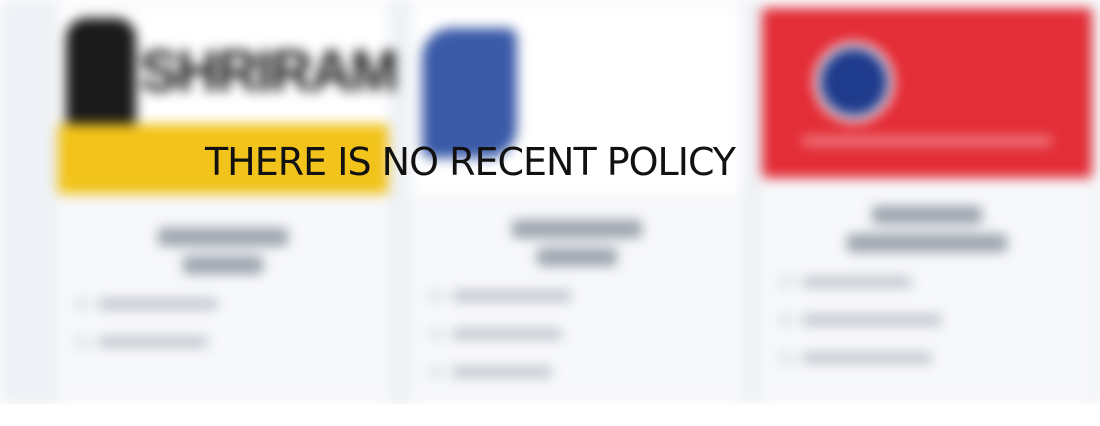  What do you see at coordinates (854, 82) in the screenshot?
I see `kotak-logo-mark-icon` at bounding box center [854, 82].